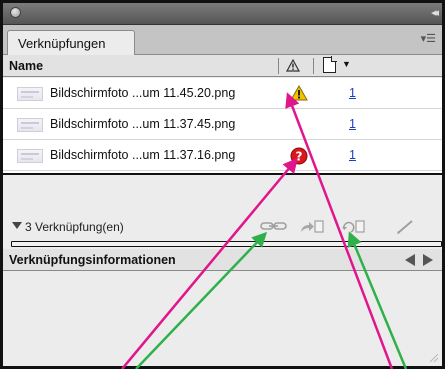 The height and width of the screenshot is (369, 445). I want to click on panel-menu-icon: ▾☰, so click(428, 38).